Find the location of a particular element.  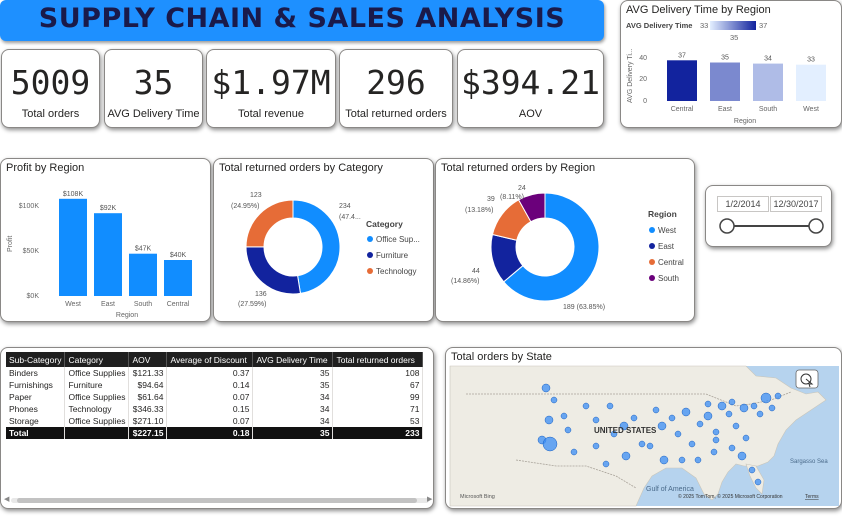

dashboard-title: SUPPLY CHAIN & SALES ANALYSIS is located at coordinates (302, 18).